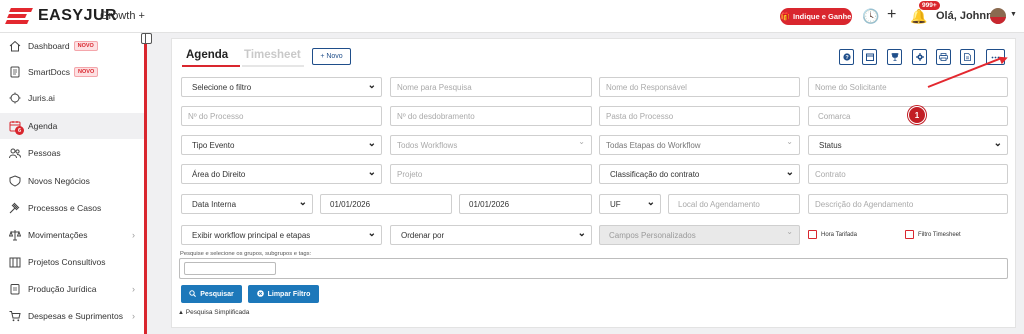 This screenshot has height=334, width=1024. What do you see at coordinates (908, 87) in the screenshot?
I see `solicitante-input: Nome do Solicitante` at bounding box center [908, 87].